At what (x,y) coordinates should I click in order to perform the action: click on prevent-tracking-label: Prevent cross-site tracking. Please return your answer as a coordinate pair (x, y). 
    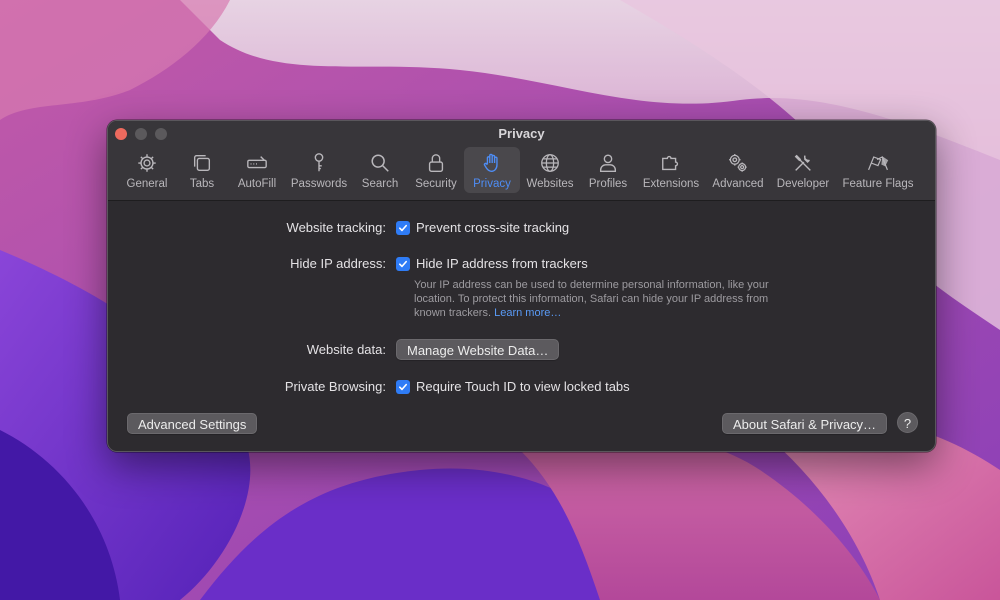
    Looking at the image, I should click on (492, 227).